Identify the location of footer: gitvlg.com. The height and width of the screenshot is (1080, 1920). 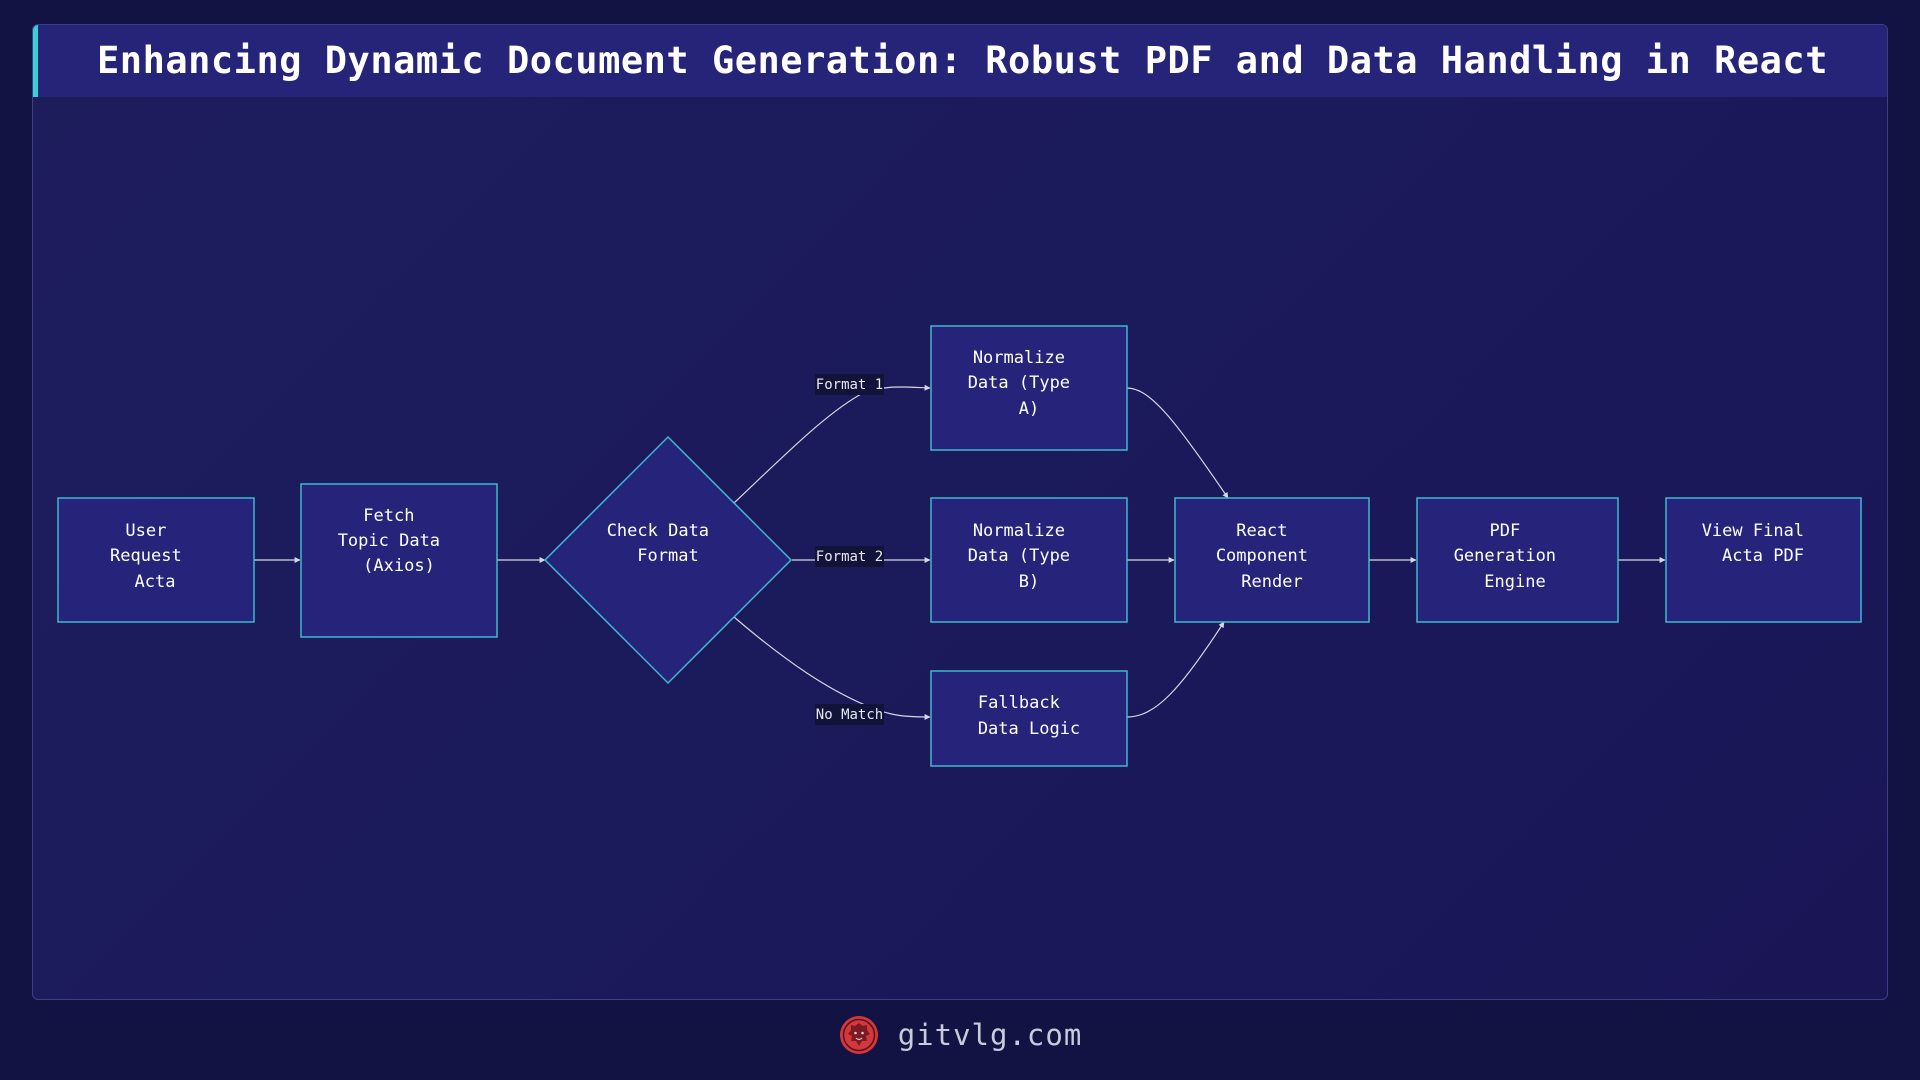
(960, 1035).